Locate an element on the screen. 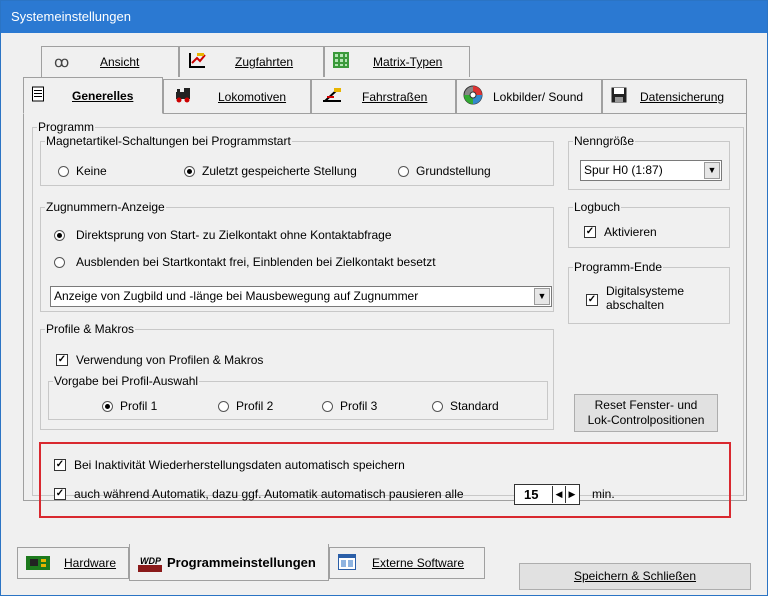 This screenshot has width=768, height=596. tab-hardware: Hardware is located at coordinates (73, 563).